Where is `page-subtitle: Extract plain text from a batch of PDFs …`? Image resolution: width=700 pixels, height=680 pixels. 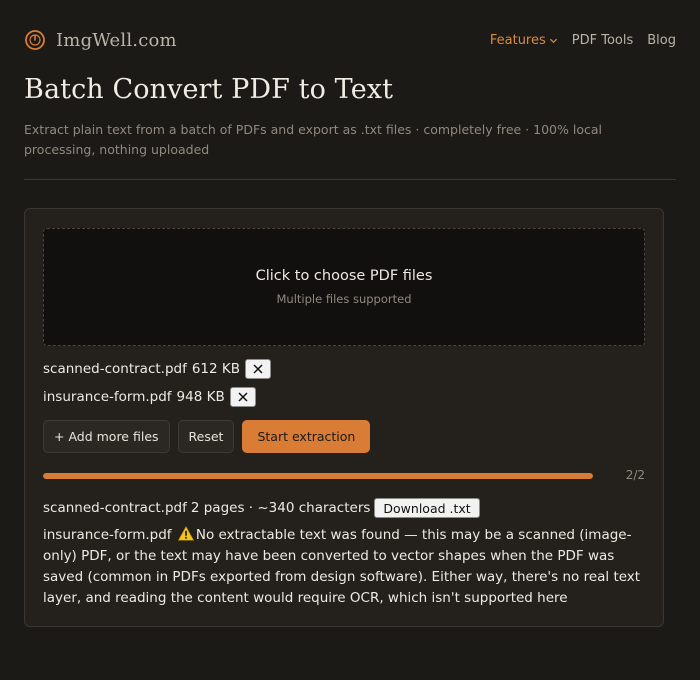 page-subtitle: Extract plain text from a batch of PDFs … is located at coordinates (313, 139).